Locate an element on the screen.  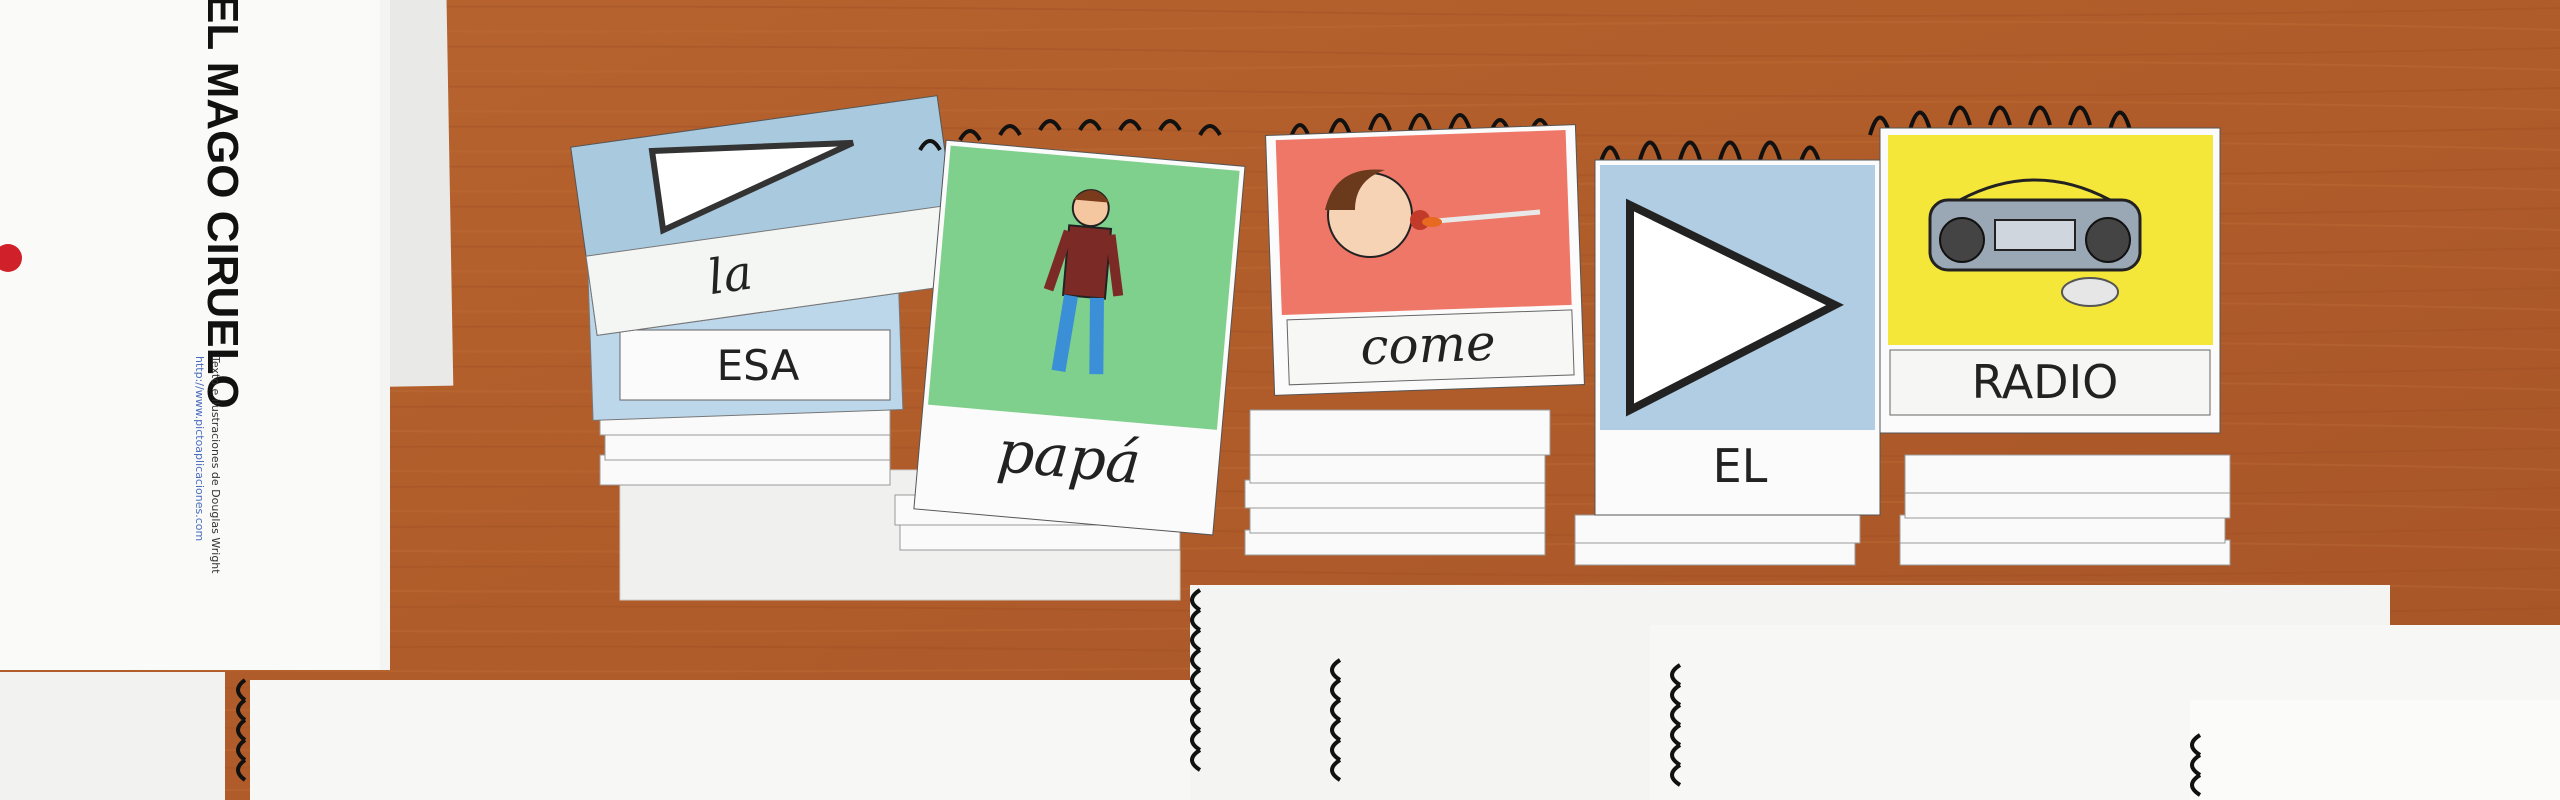
book-credit-line-2: http://www.pictoaplicaciones.com is located at coordinates (199, 448).